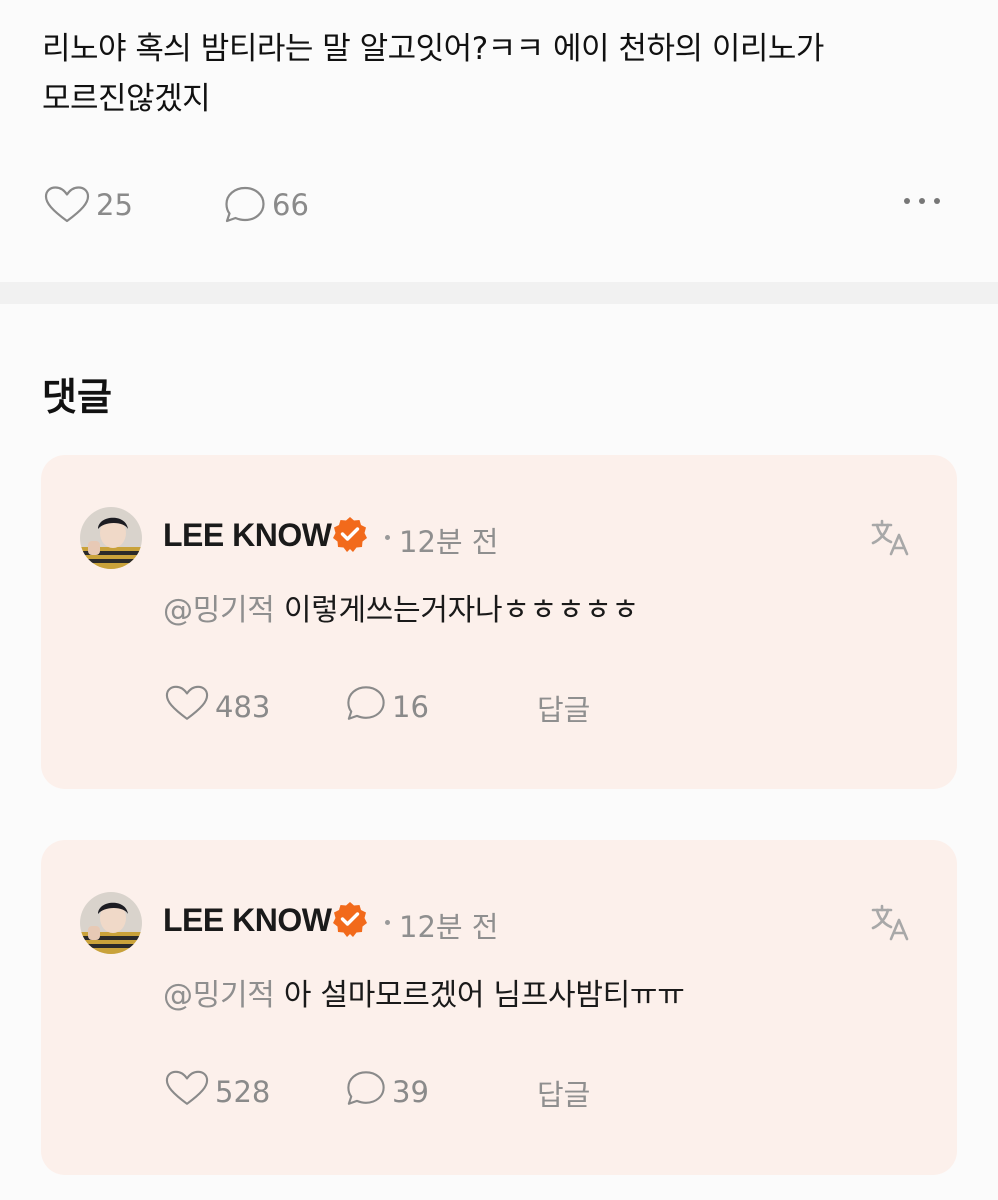 The image size is (998, 1200). What do you see at coordinates (387, 707) in the screenshot?
I see `comment-reply-count-button: 16` at bounding box center [387, 707].